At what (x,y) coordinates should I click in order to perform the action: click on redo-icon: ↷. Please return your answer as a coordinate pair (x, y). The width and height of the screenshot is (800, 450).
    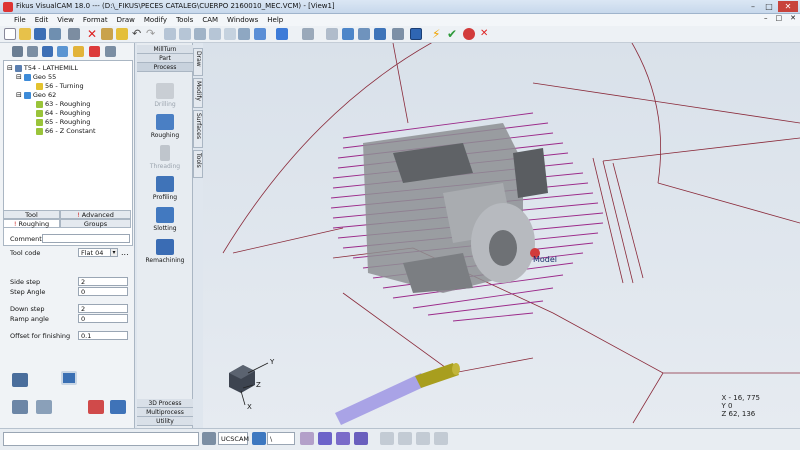
    Looking at the image, I should click on (152, 34).